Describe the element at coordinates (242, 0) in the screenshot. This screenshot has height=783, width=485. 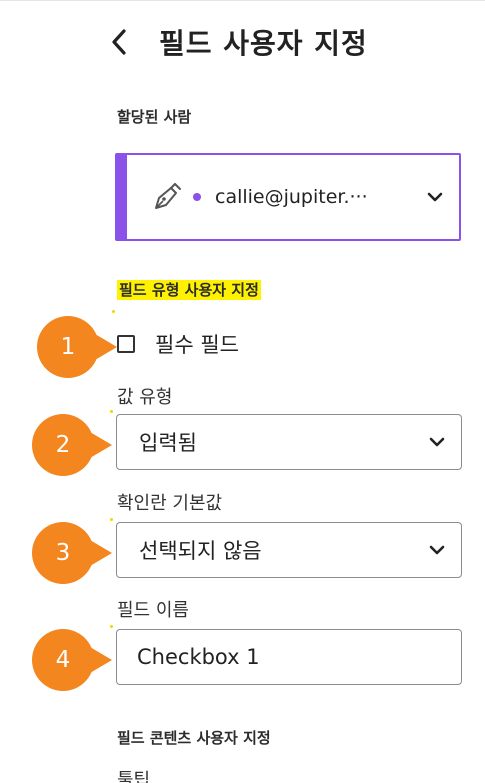
I see `top-divider` at that location.